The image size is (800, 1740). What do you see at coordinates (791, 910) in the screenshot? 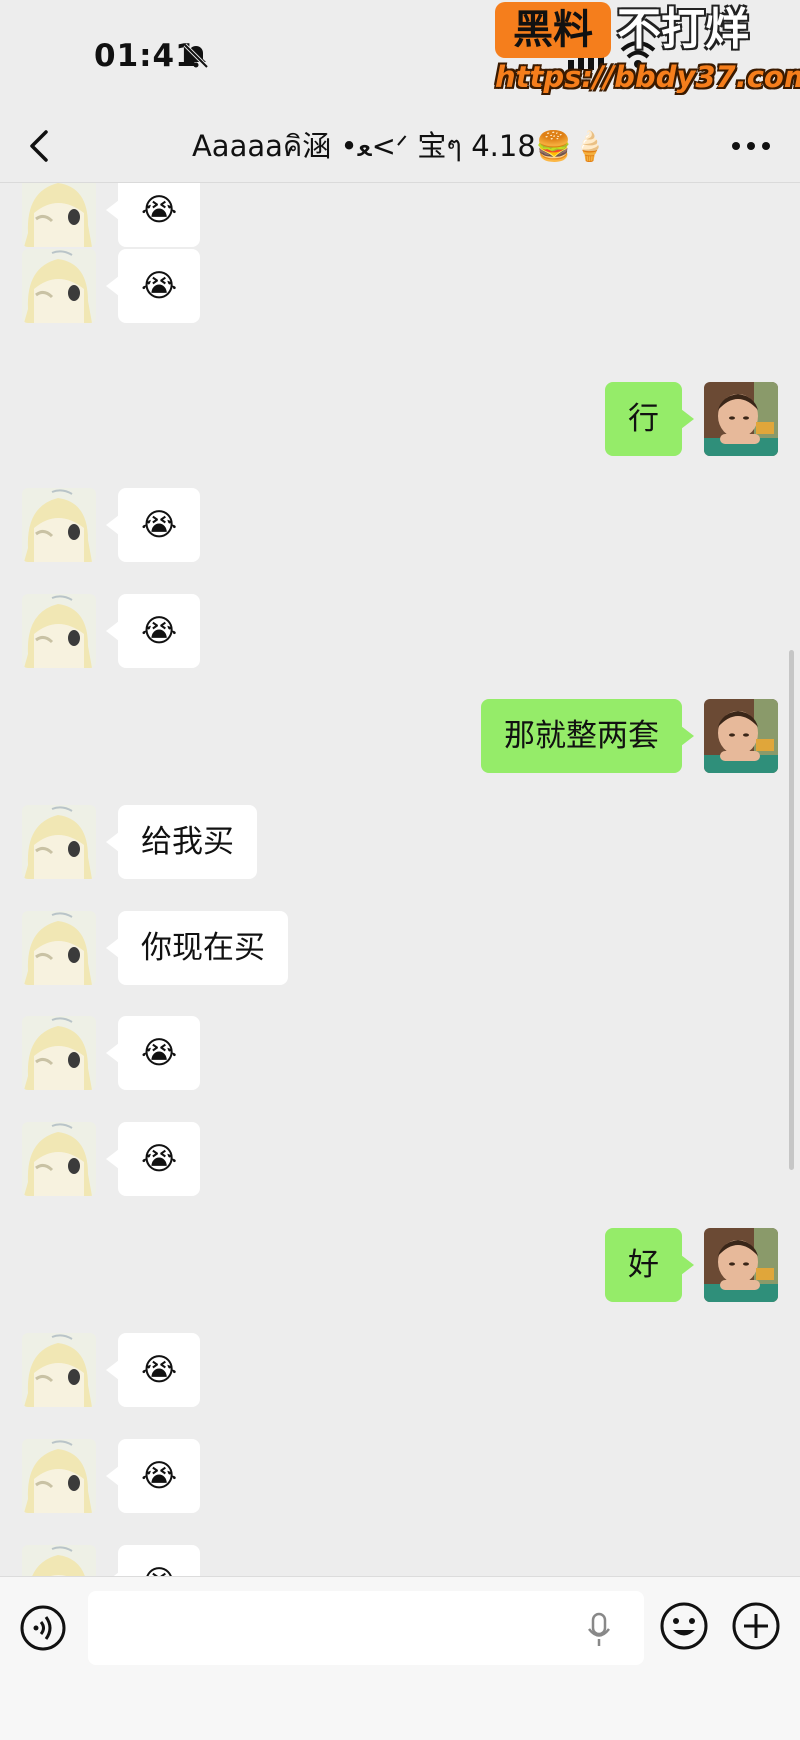
I see `chat-scrollbar` at bounding box center [791, 910].